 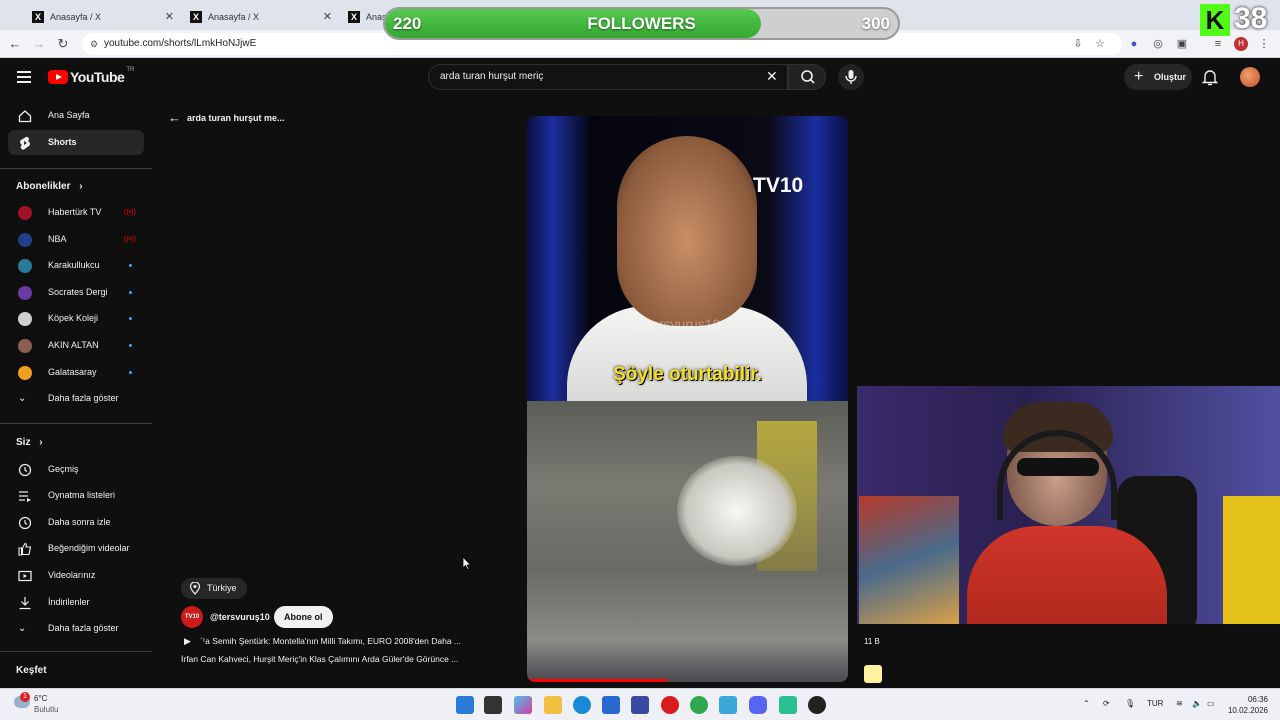 I want to click on sidebar-item-home: Ana Sayfa, so click(x=76, y=115).